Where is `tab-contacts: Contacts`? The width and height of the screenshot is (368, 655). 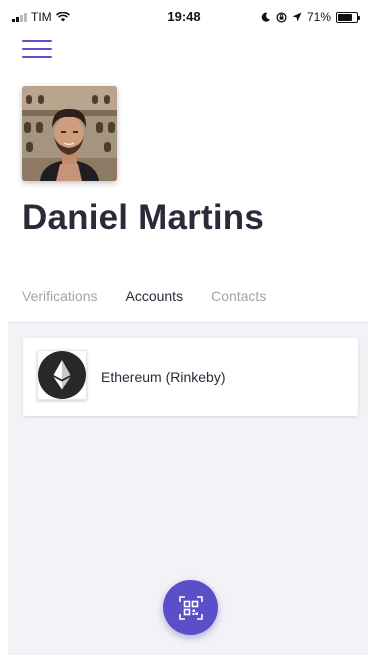 tab-contacts: Contacts is located at coordinates (238, 306).